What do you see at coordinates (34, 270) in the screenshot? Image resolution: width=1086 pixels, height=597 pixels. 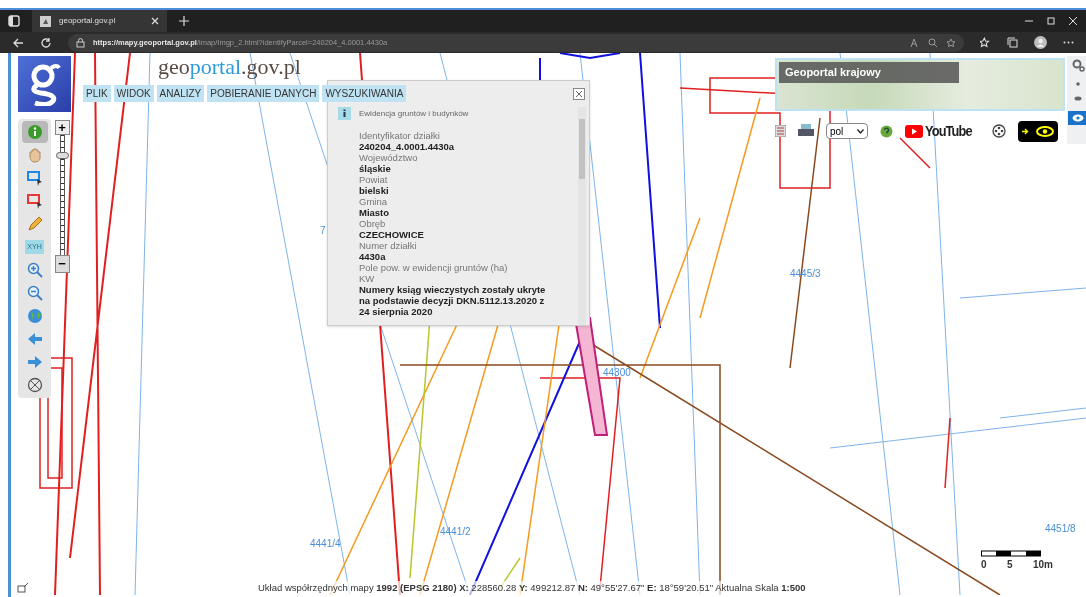 I see `zoom-in-icon` at bounding box center [34, 270].